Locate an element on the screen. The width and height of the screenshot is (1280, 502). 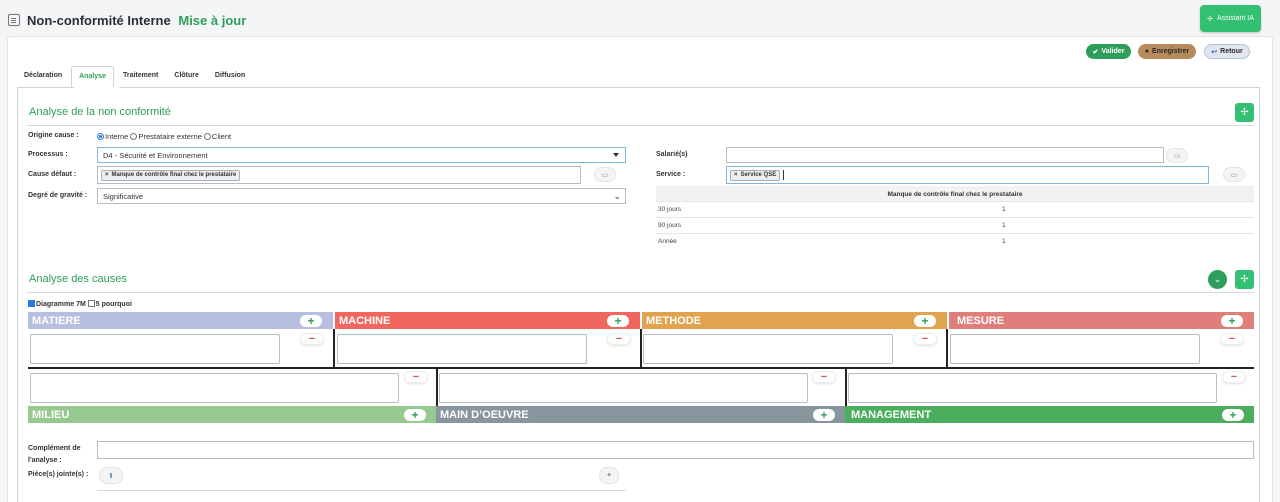
add-attachment-button: + is located at coordinates (609, 475).